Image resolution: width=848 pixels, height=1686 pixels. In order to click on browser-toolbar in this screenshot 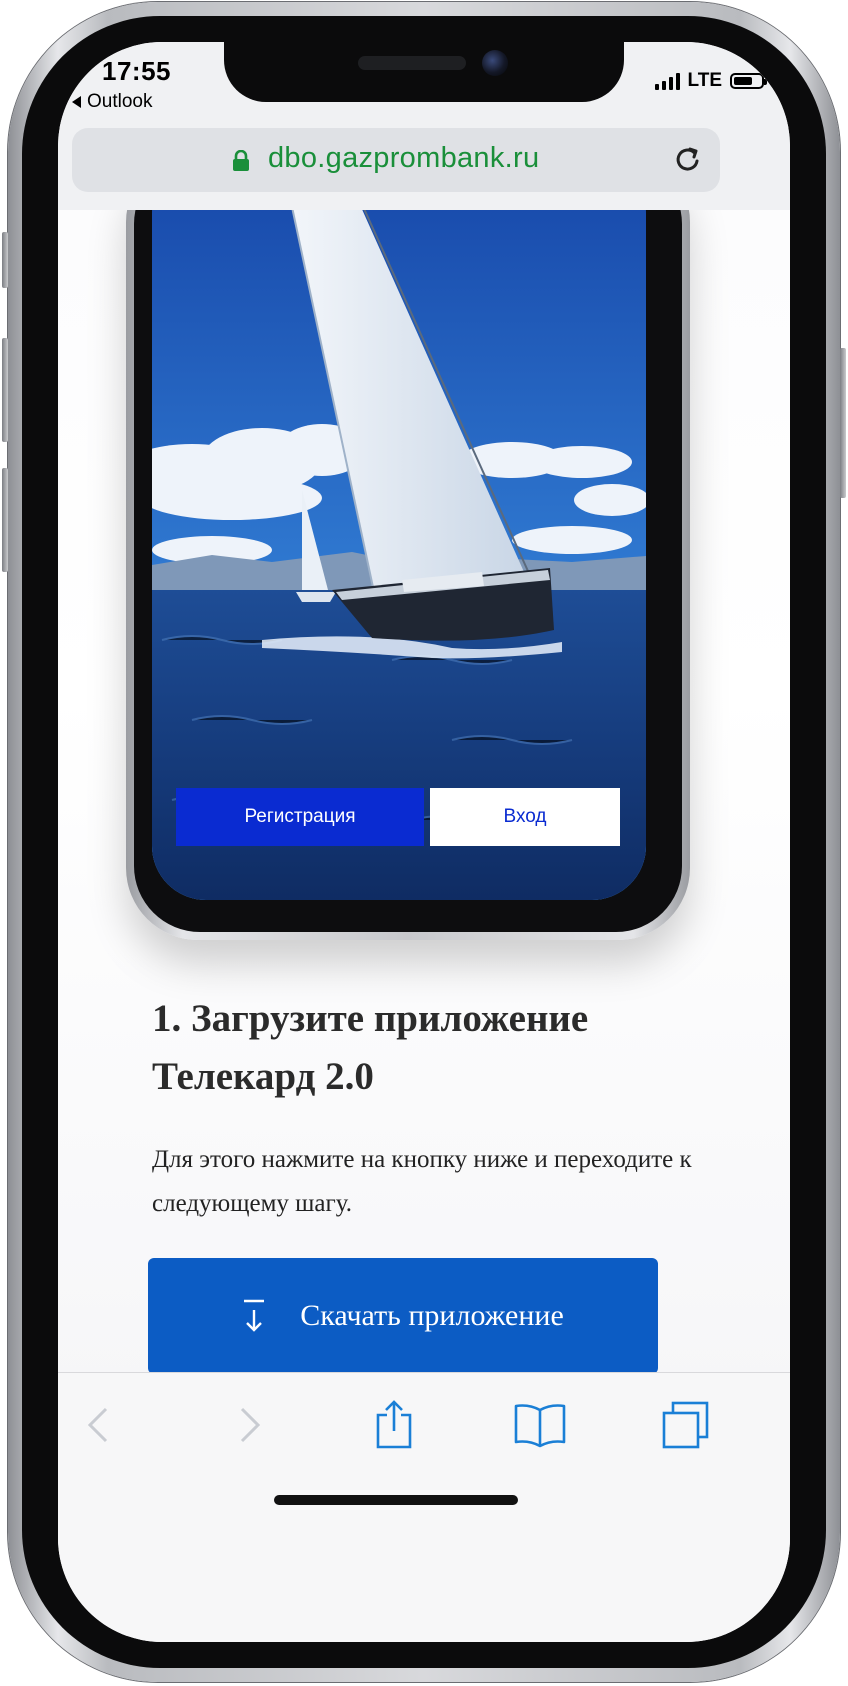, I will do `click(424, 1507)`.